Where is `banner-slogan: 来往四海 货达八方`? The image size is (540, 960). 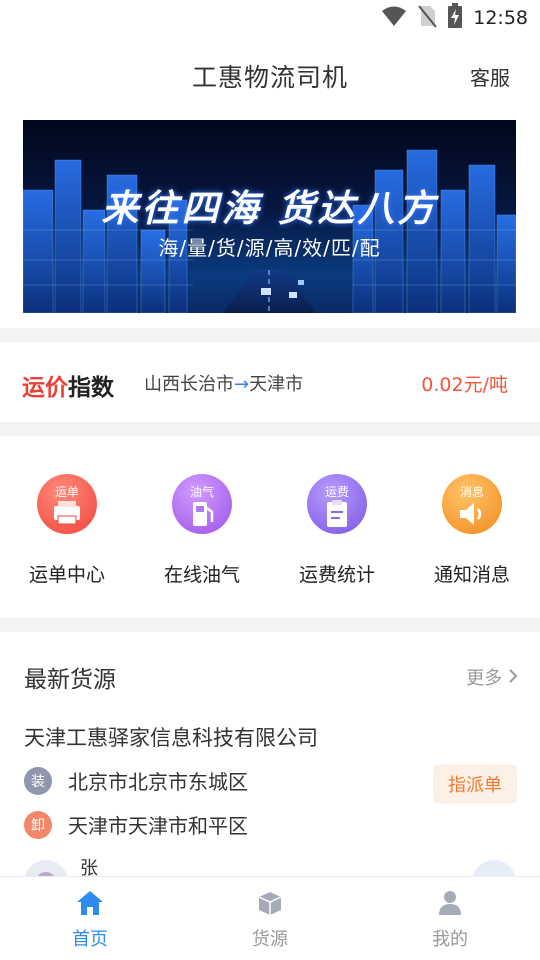
banner-slogan: 来往四海 货达八方 is located at coordinates (269, 208).